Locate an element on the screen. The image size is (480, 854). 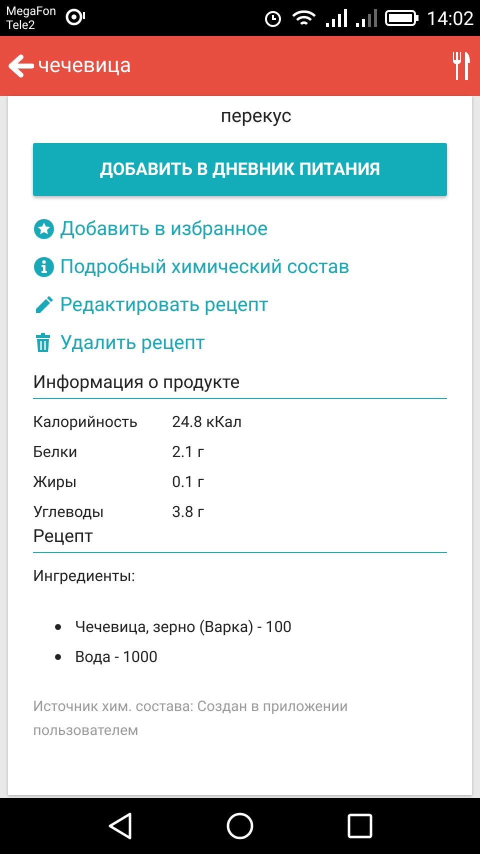
home-icon is located at coordinates (240, 826).